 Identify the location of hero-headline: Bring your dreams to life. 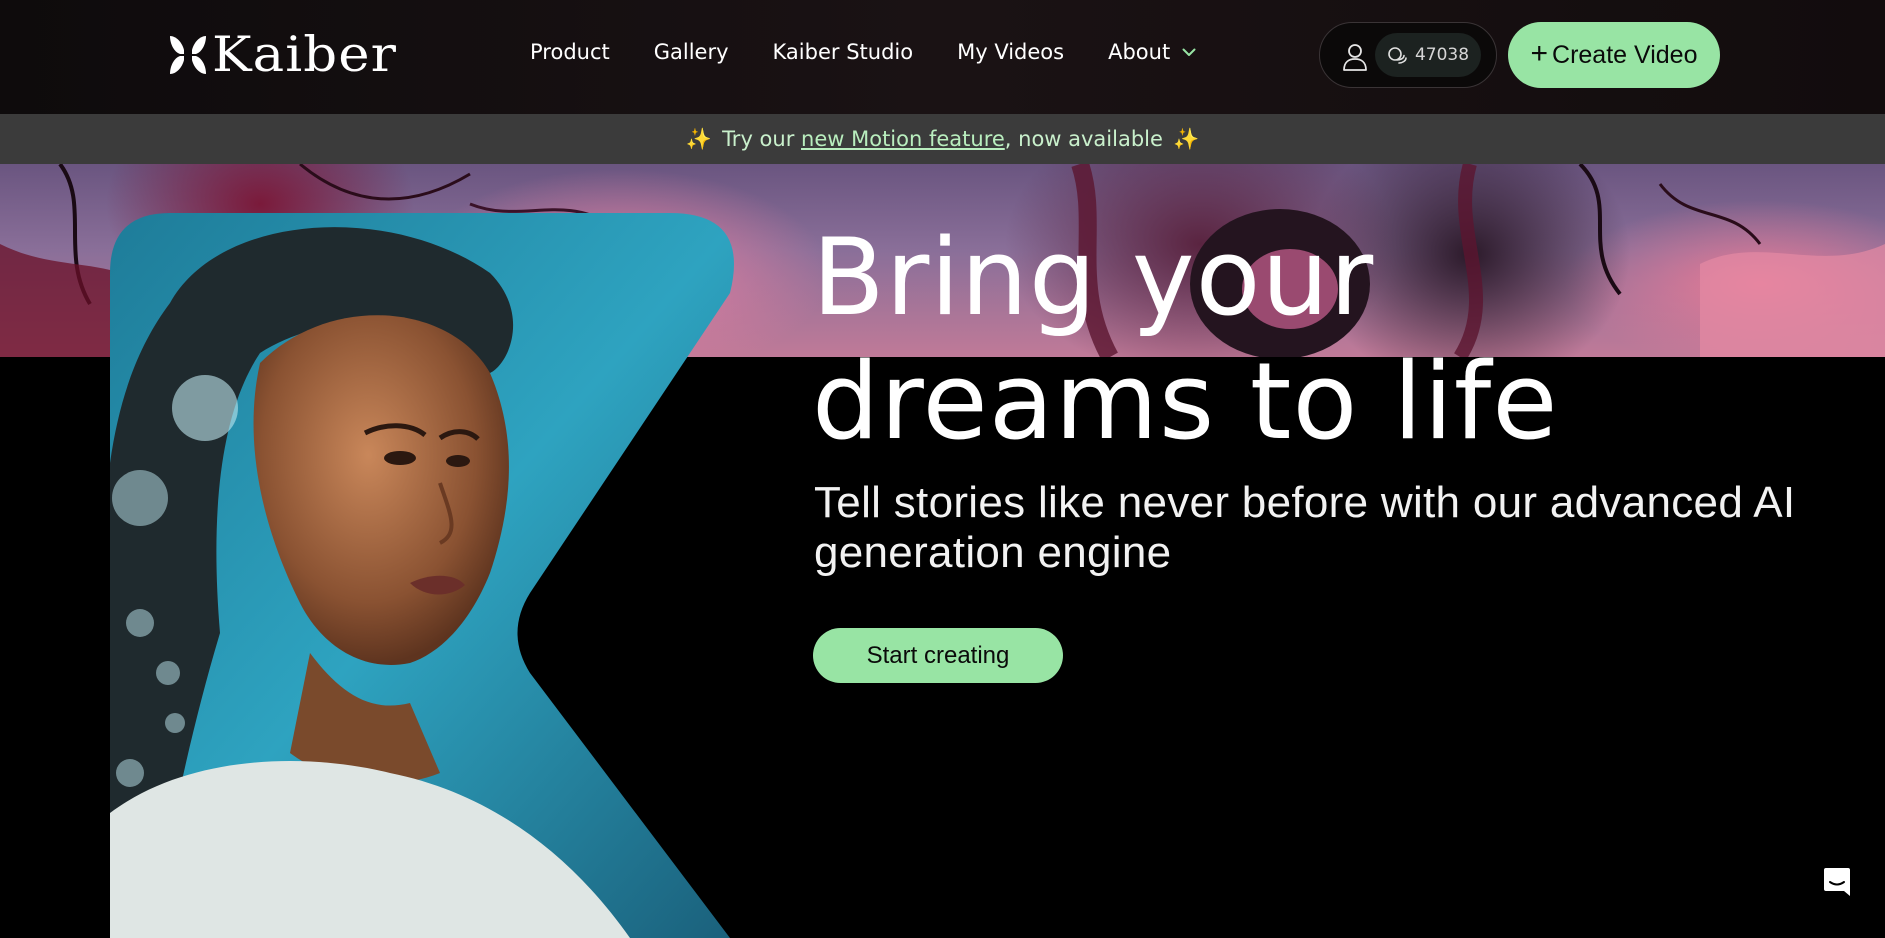
(1185, 340).